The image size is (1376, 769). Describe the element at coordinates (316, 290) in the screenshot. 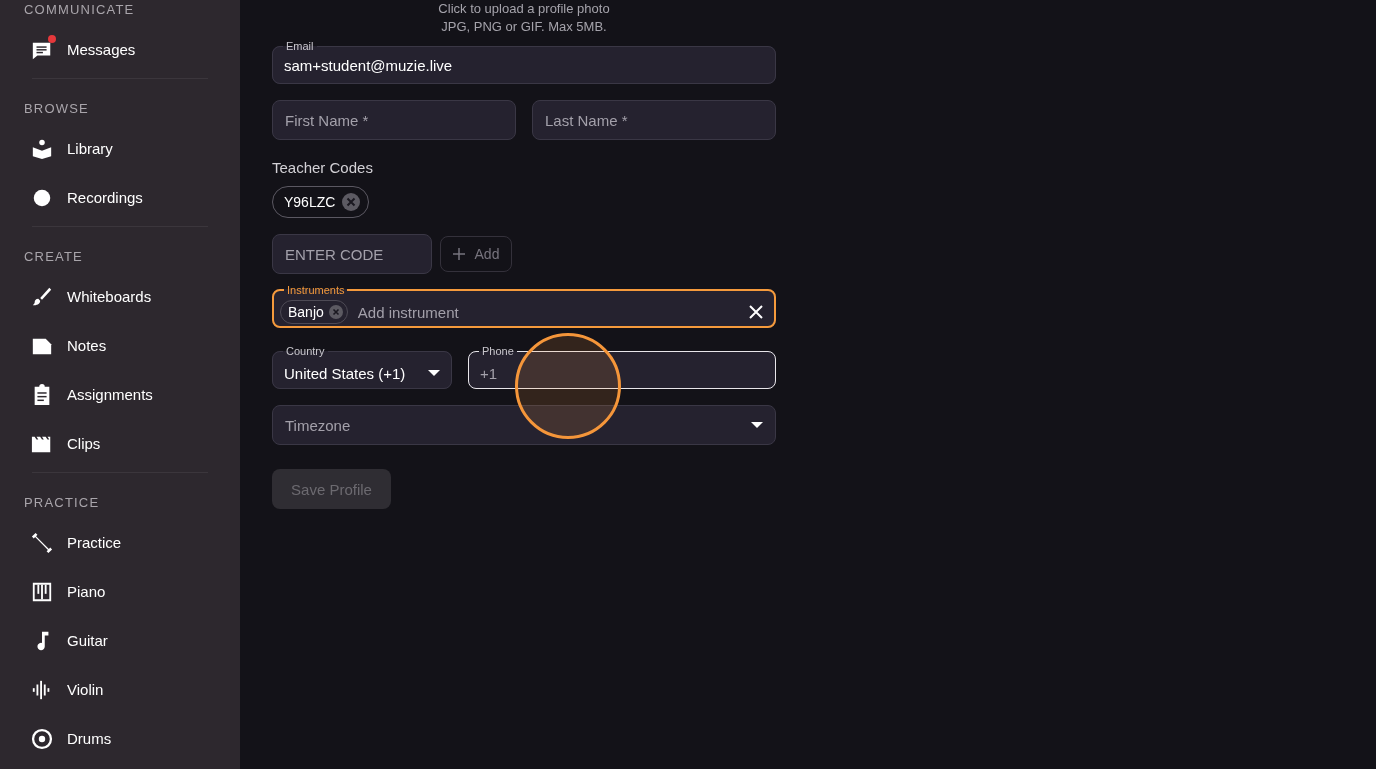

I see `field-label: Instruments` at that location.